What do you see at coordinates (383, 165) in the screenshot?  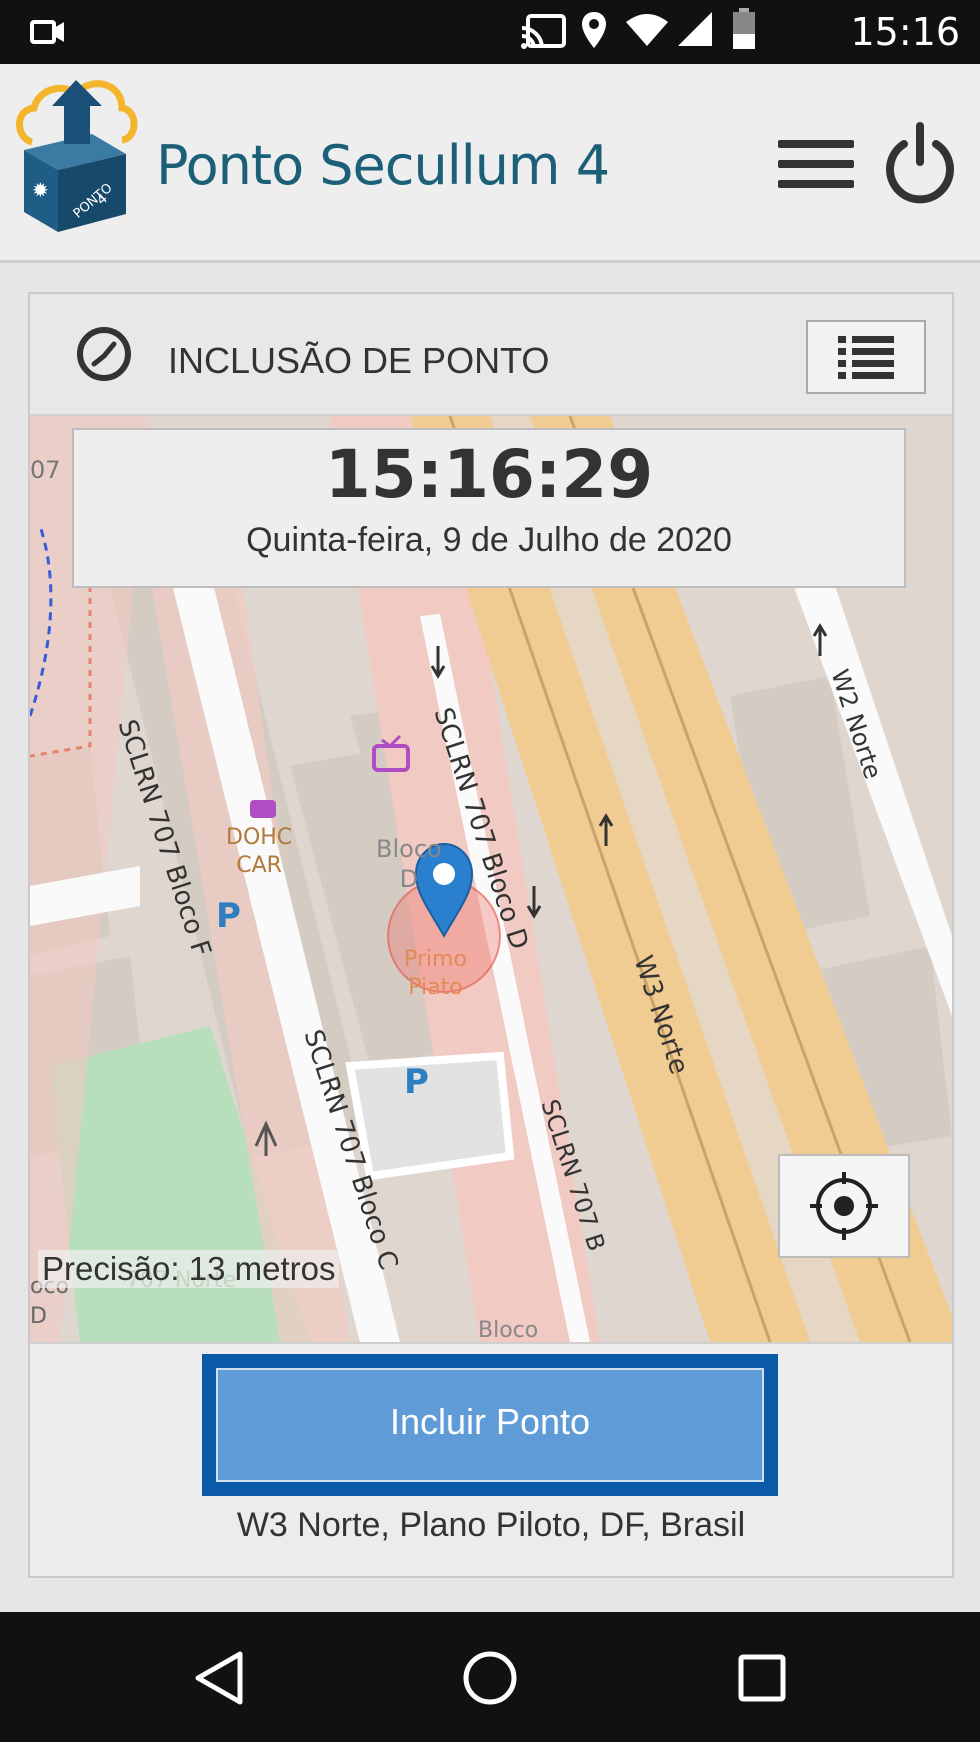 I see `app-title: Ponto Secullum 4` at bounding box center [383, 165].